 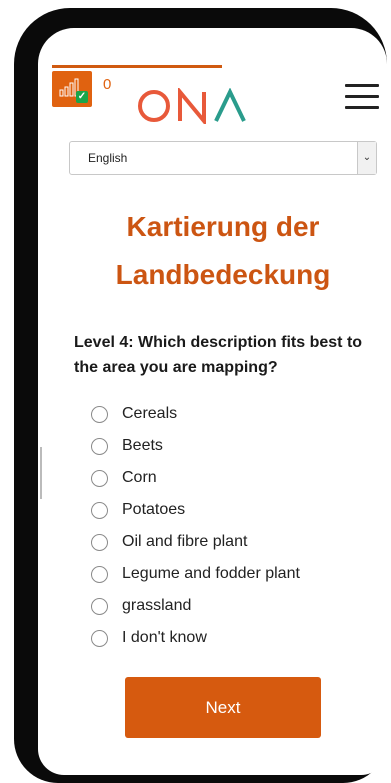 What do you see at coordinates (154, 509) in the screenshot?
I see `option-label: Potatoes` at bounding box center [154, 509].